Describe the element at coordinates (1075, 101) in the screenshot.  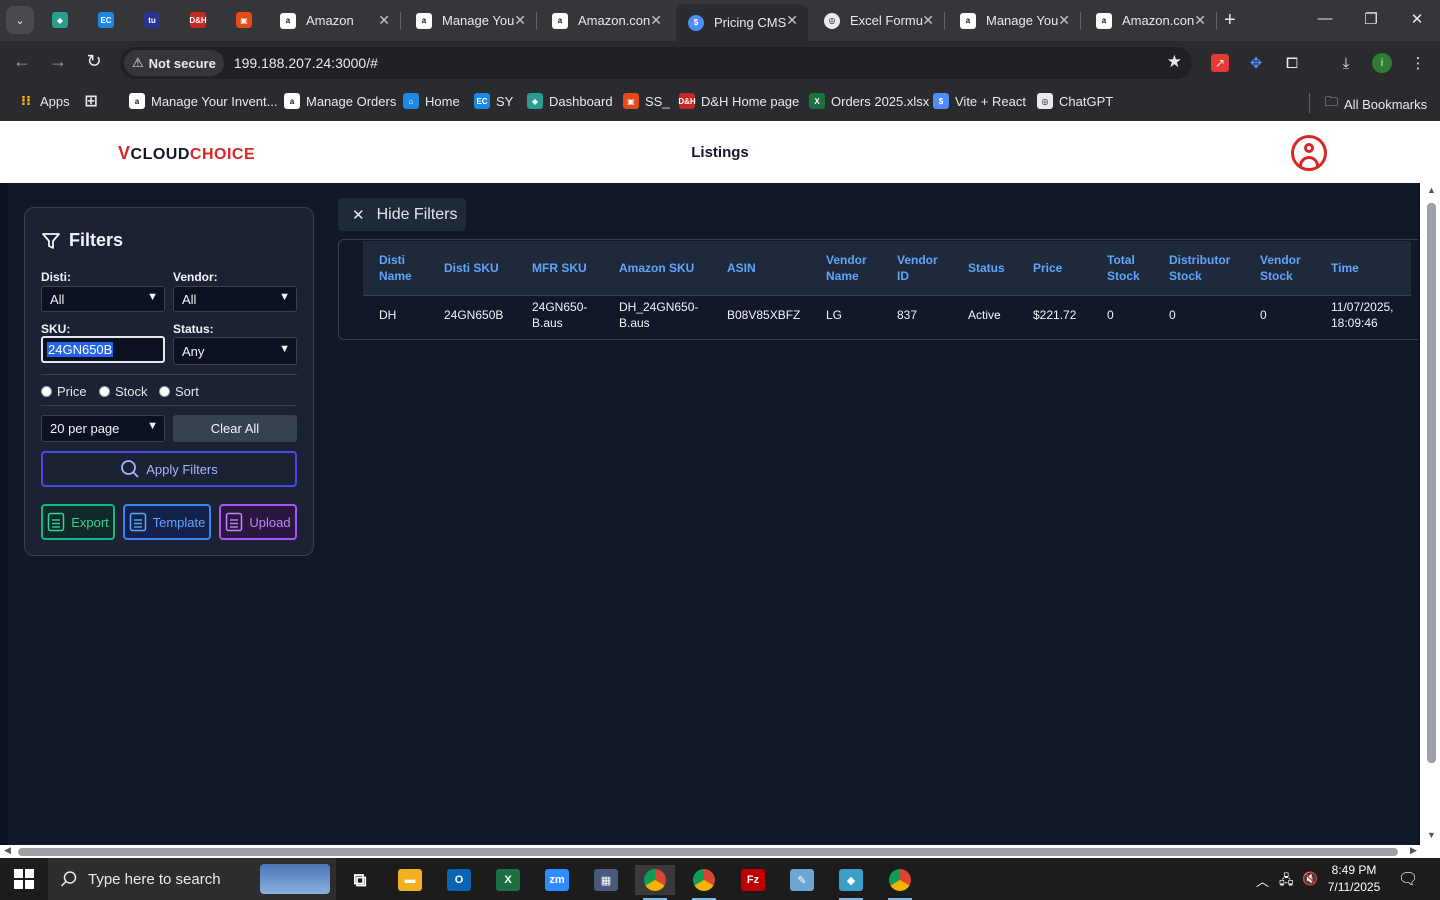
I see `bookmark-item: ◎ ChatGPT` at that location.